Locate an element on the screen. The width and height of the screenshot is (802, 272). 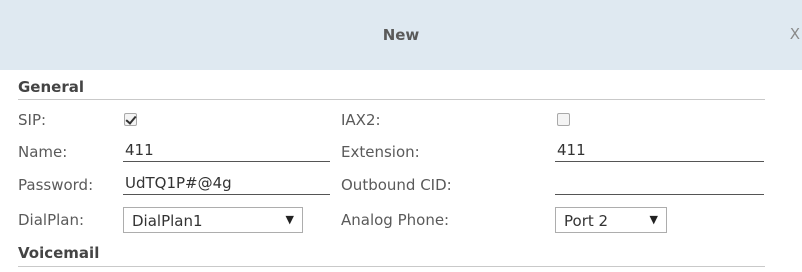
outbound-cid-label: Outbound CID: is located at coordinates (396, 185).